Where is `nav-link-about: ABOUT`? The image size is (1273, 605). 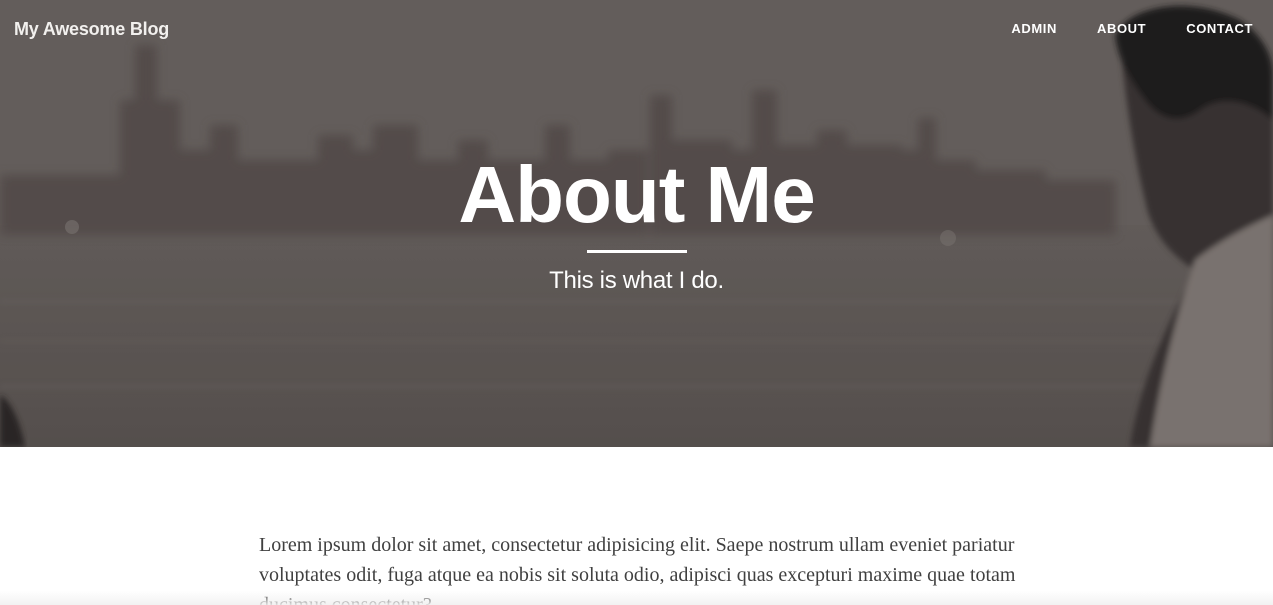
nav-link-about: ABOUT is located at coordinates (1101, 28).